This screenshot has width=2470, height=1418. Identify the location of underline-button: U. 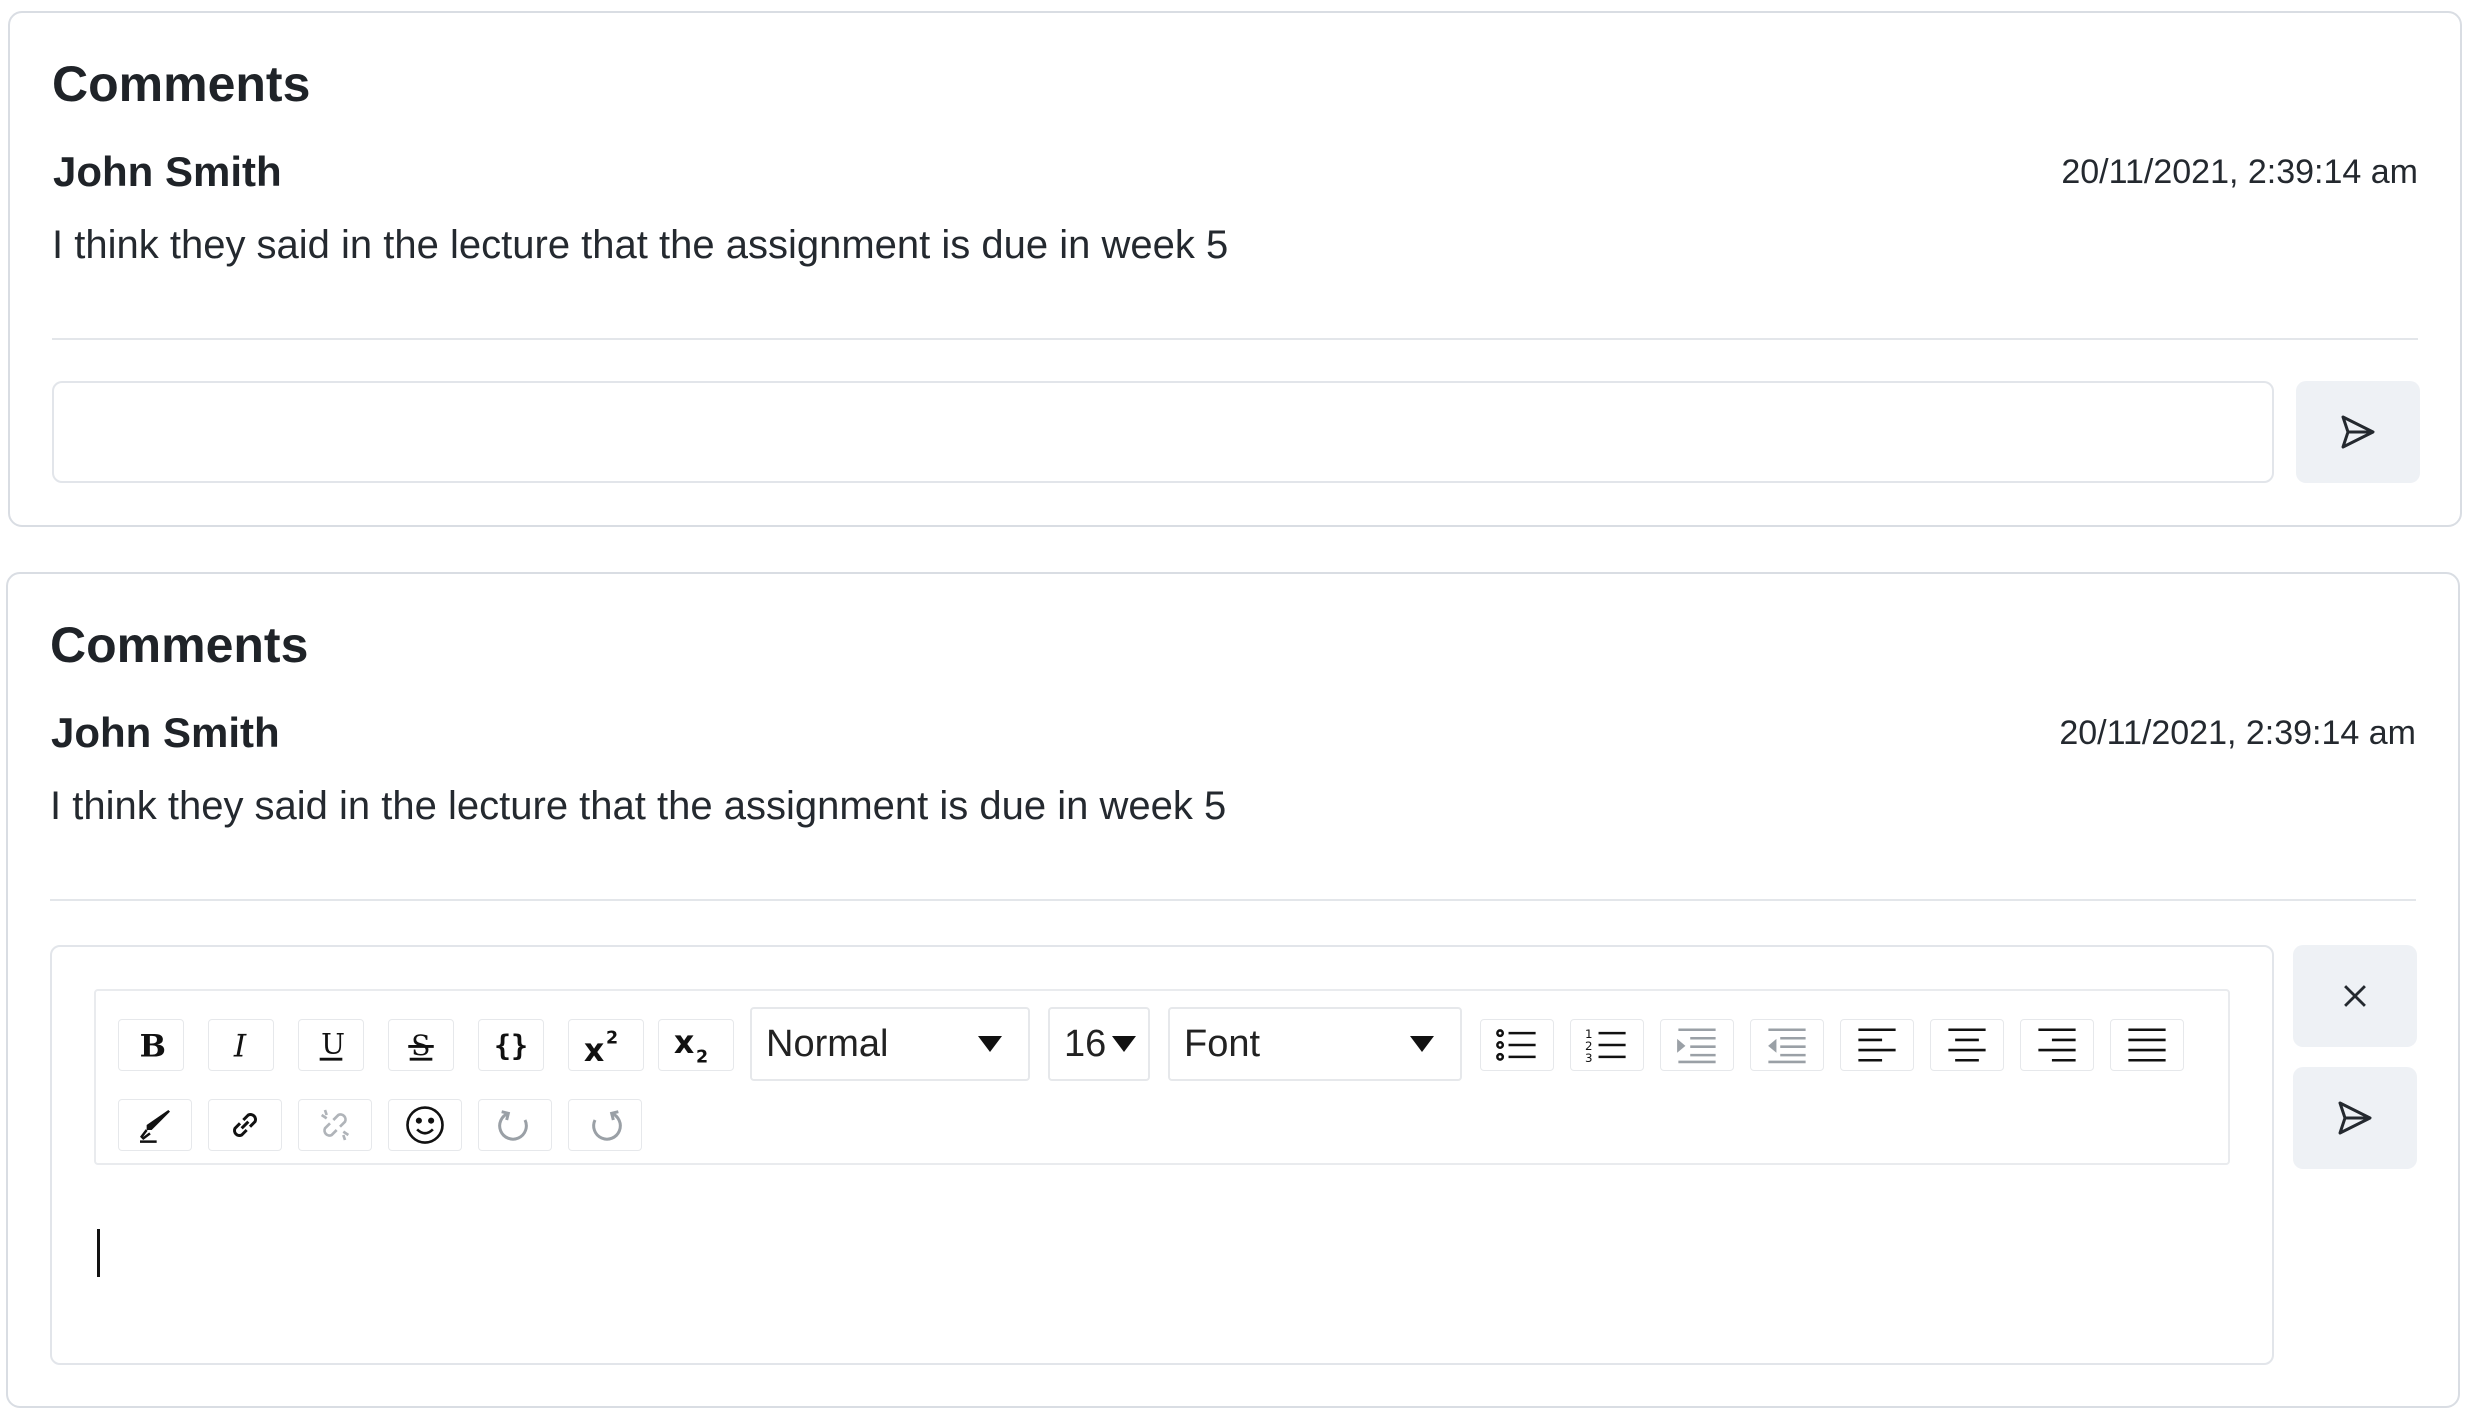
(331, 1045).